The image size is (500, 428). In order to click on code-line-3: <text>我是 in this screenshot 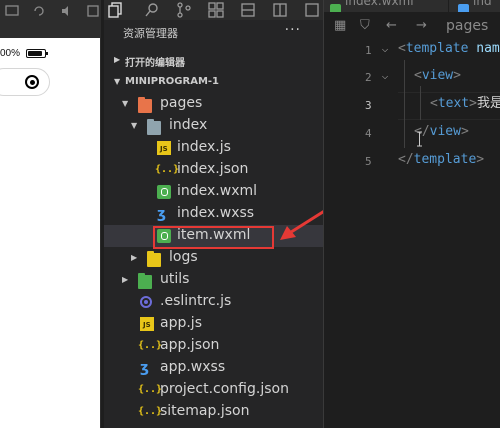, I will do `click(465, 104)`.